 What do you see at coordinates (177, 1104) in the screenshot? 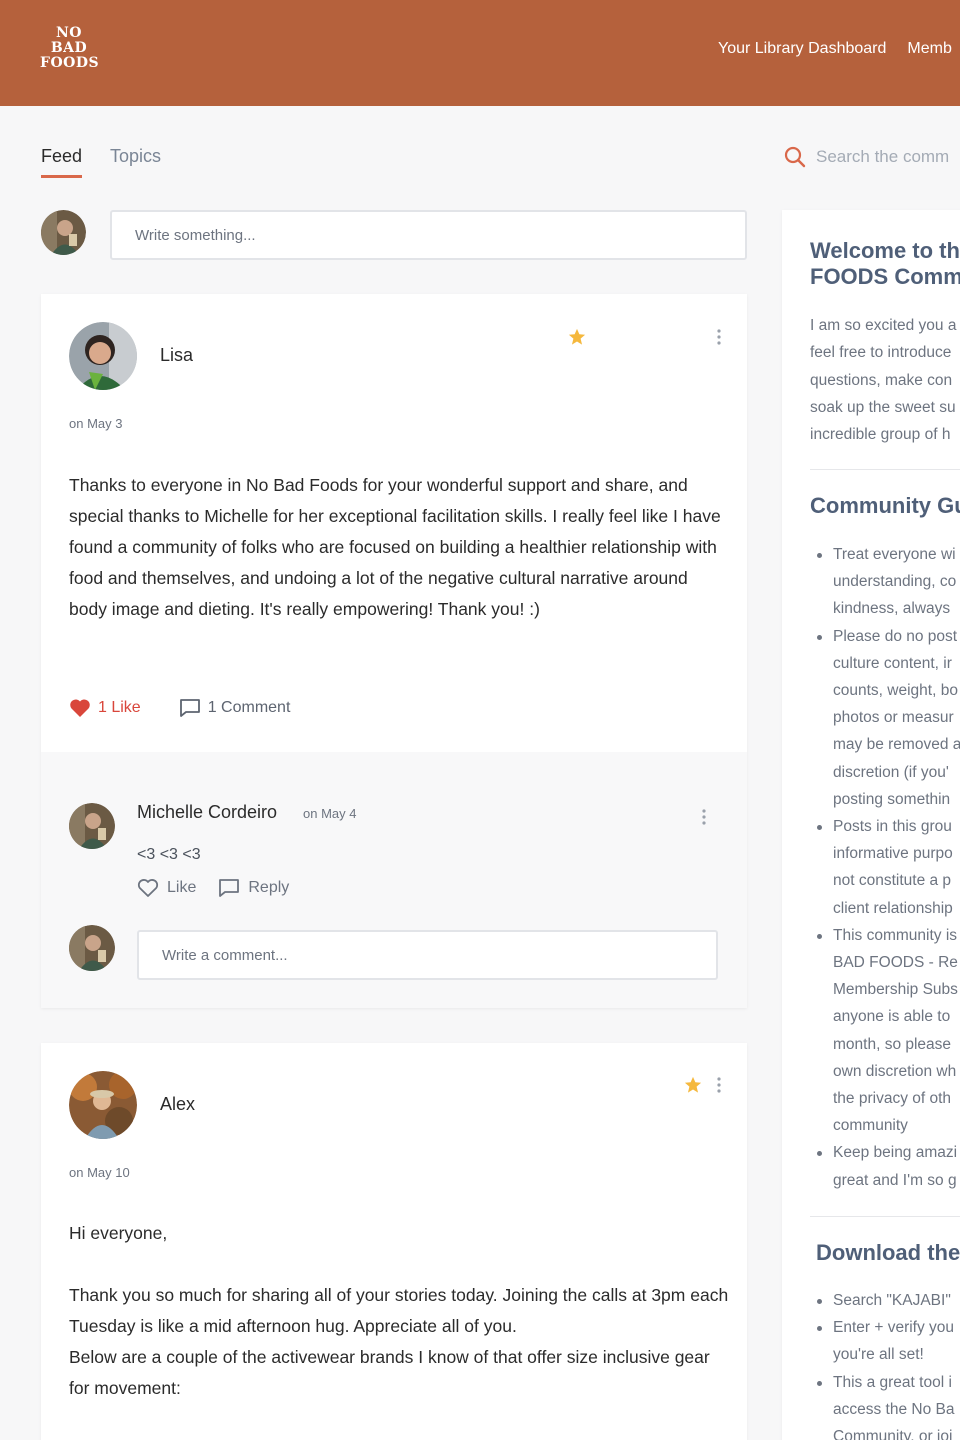
I see `post-author: Alex` at bounding box center [177, 1104].